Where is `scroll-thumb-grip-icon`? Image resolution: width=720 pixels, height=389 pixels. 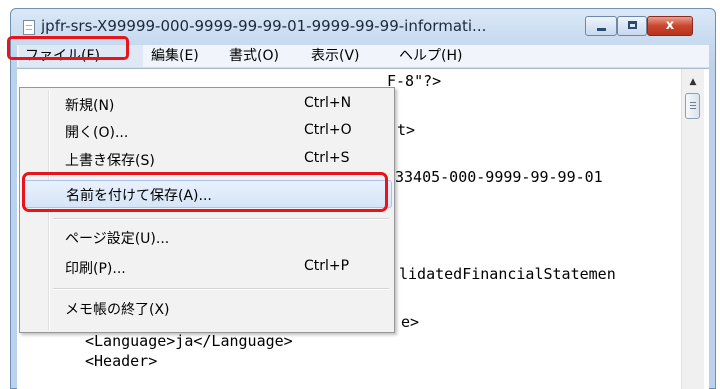
scroll-thumb-grip-icon is located at coordinates (692, 106).